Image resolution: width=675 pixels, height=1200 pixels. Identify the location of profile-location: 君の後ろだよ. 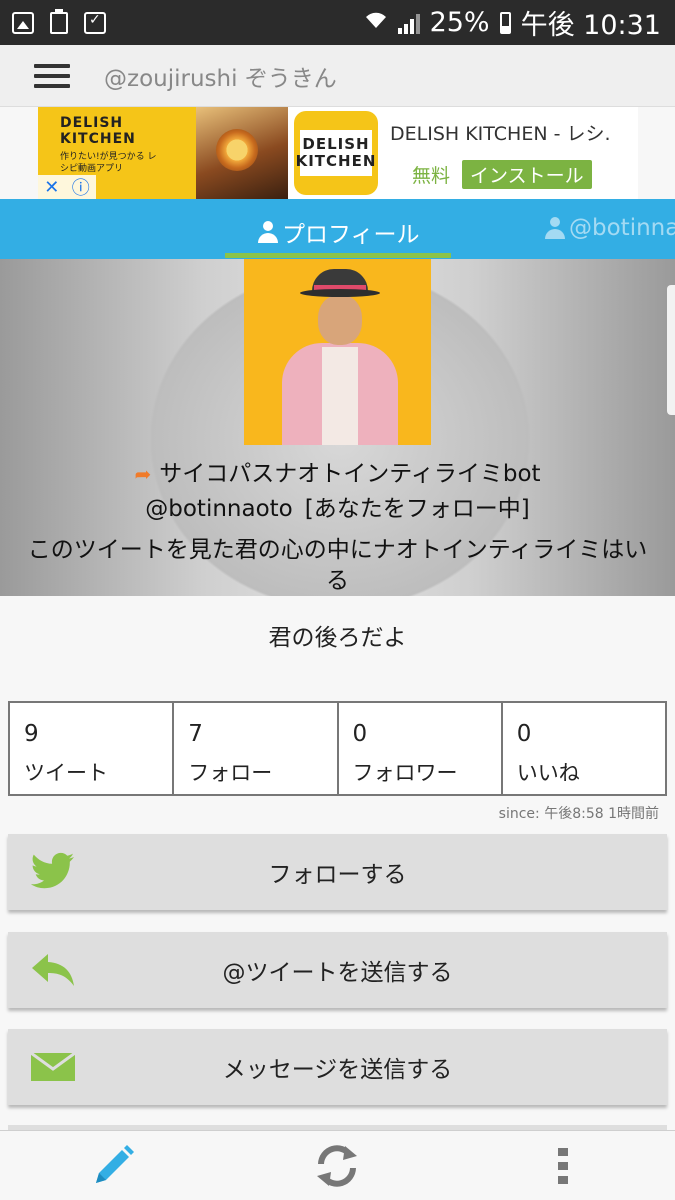
(337, 638).